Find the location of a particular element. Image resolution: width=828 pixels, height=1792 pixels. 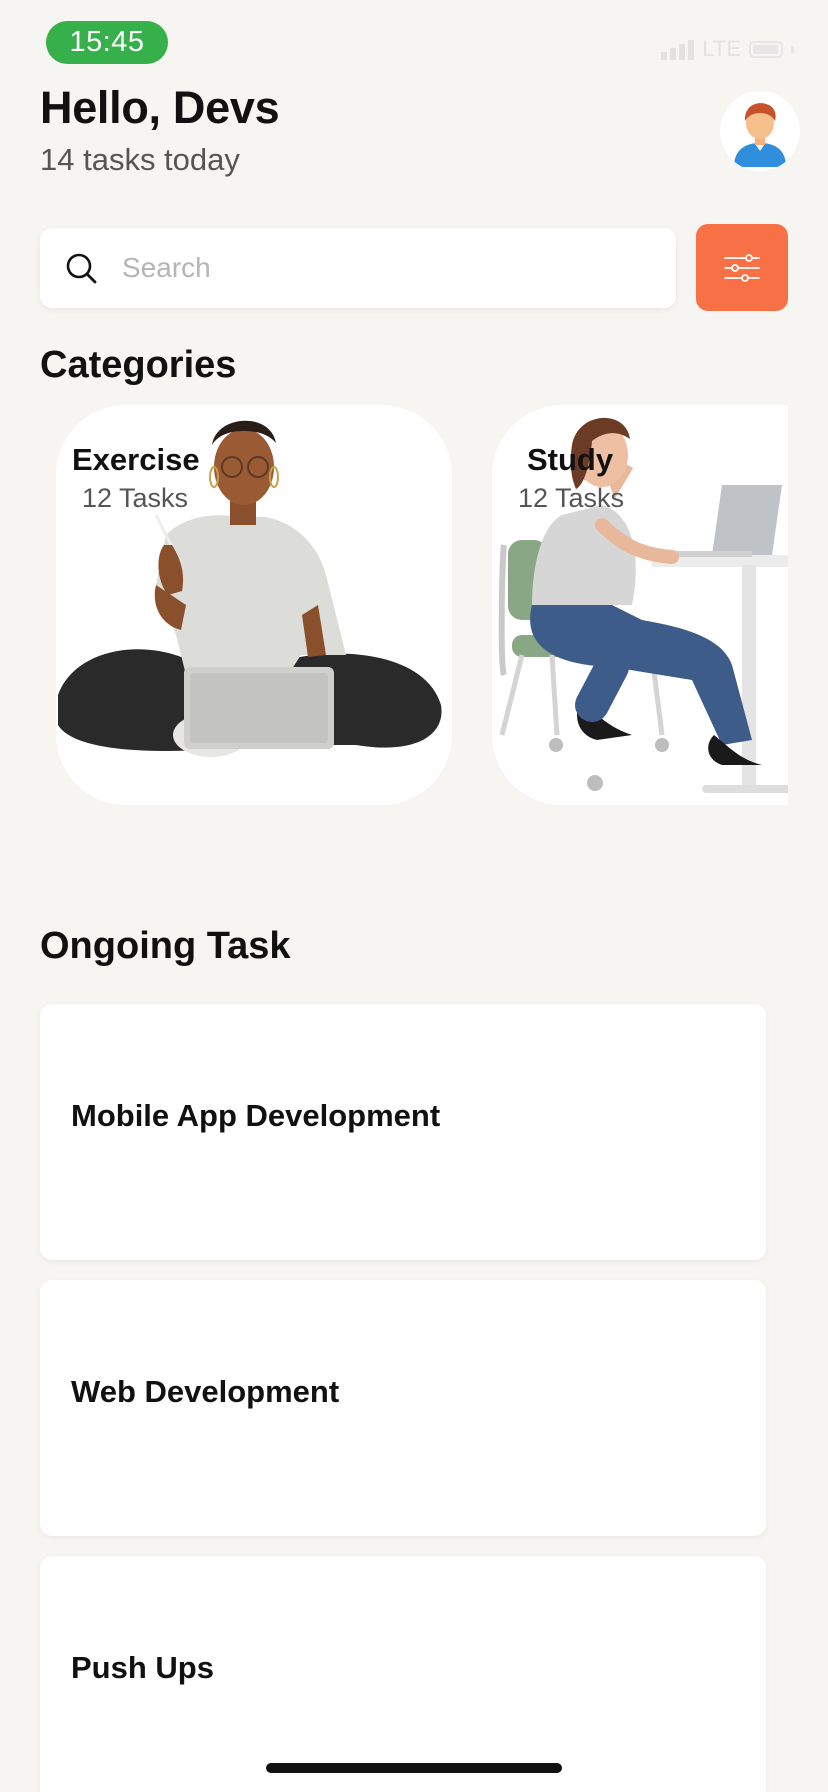

sliders-icon is located at coordinates (742, 267).